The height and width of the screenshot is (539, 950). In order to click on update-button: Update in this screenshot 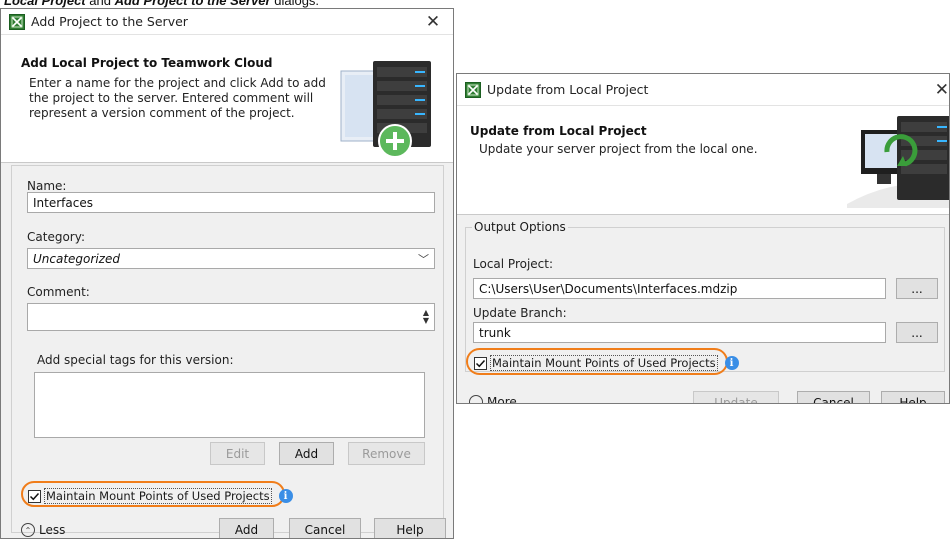, I will do `click(736, 397)`.